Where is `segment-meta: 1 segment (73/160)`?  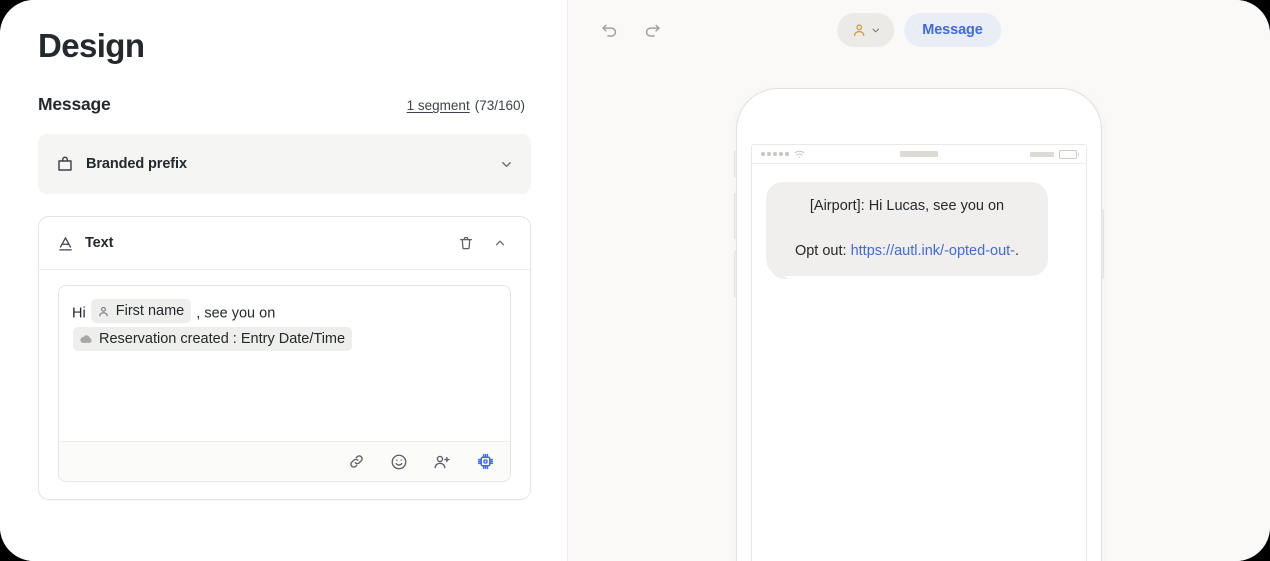
segment-meta: 1 segment (73/160) is located at coordinates (466, 105).